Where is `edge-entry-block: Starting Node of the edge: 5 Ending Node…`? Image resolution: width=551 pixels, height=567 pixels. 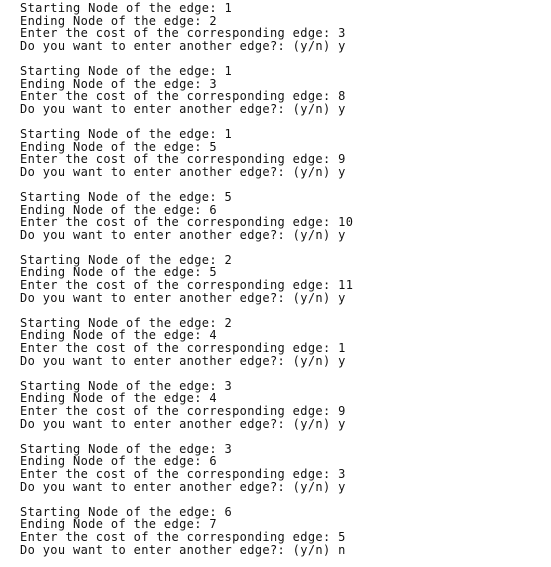
edge-entry-block: Starting Node of the edge: 5 Ending Node… is located at coordinates (285, 216).